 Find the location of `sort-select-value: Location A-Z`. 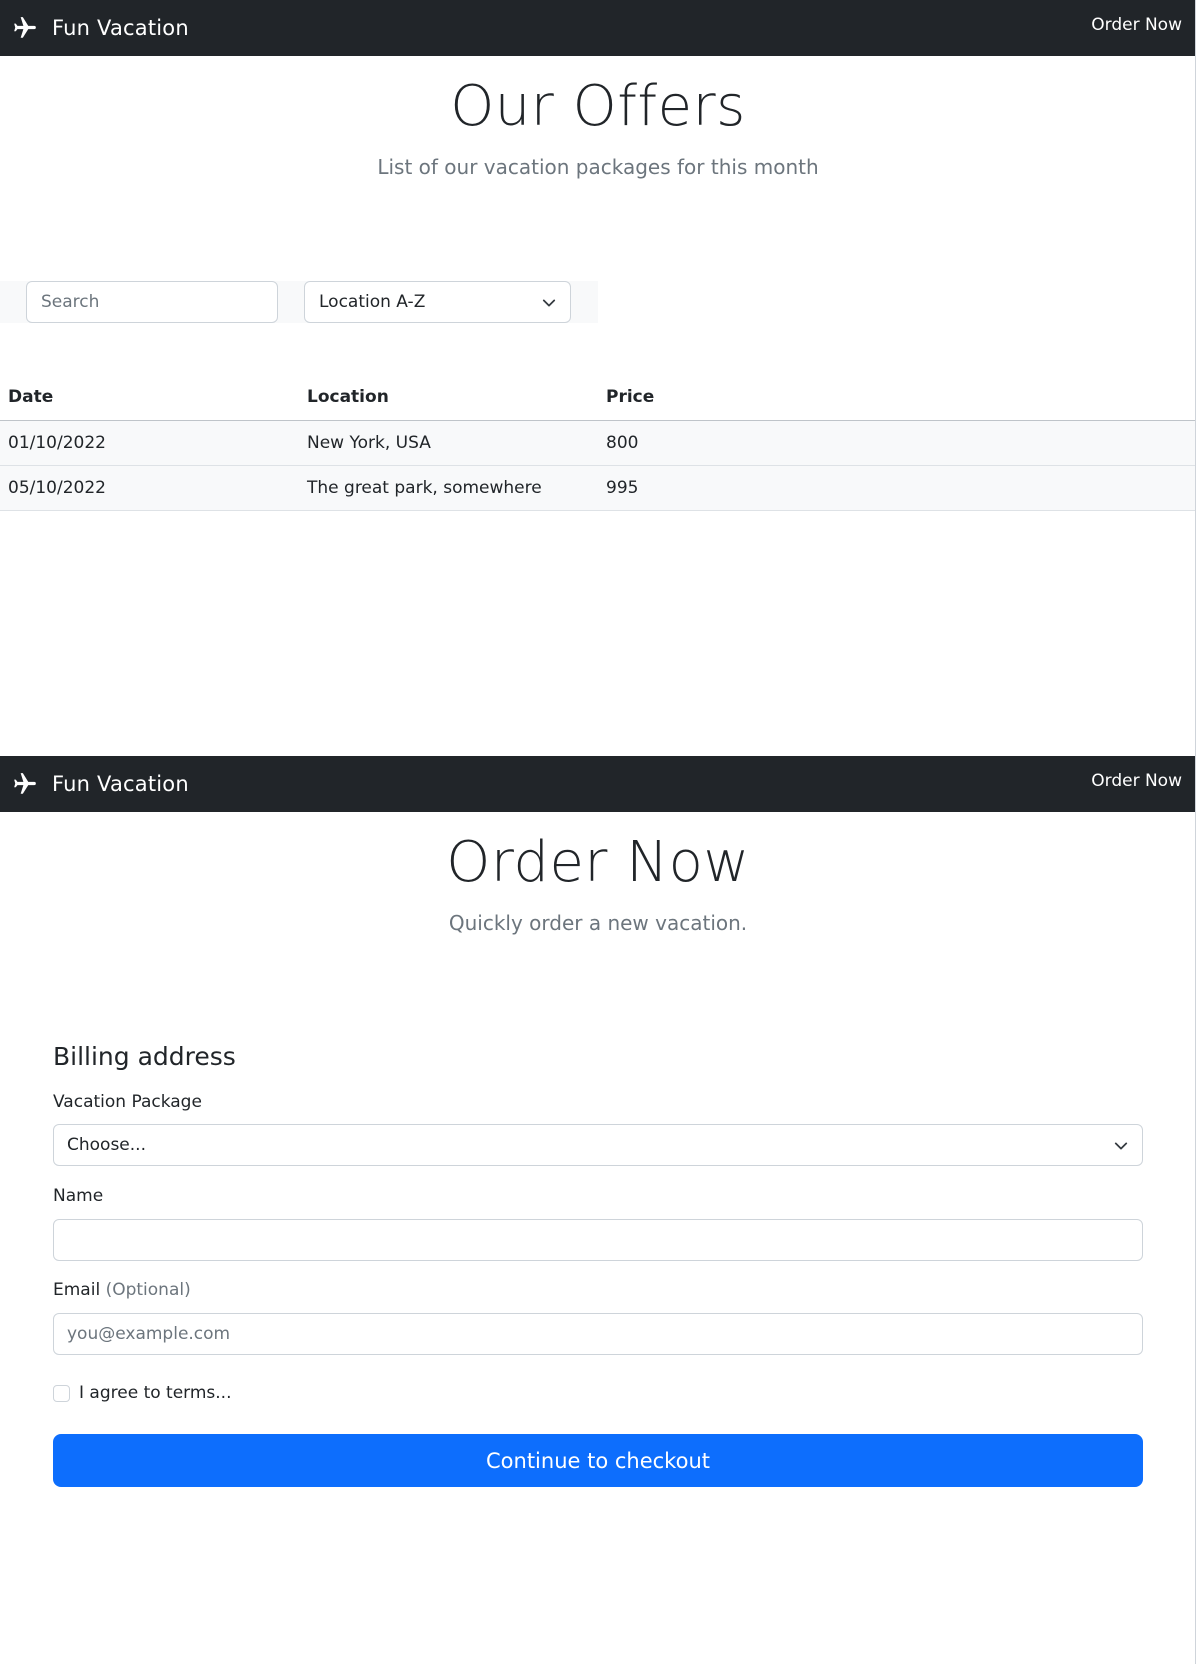

sort-select-value: Location A-Z is located at coordinates (372, 302).